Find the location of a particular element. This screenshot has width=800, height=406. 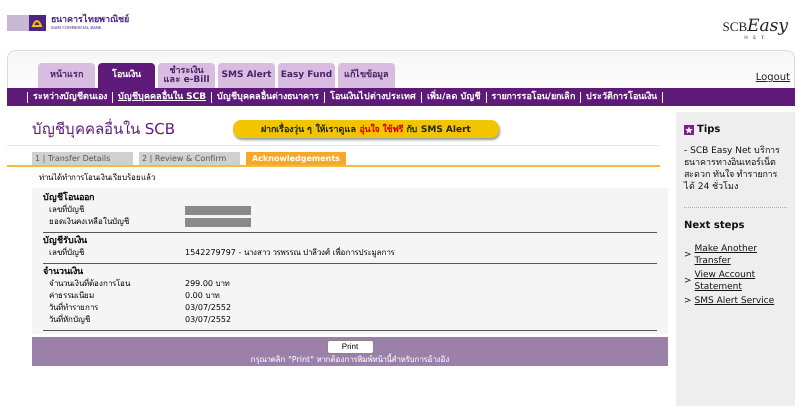

nav-tab: ชำระเงิน และ e-Bill is located at coordinates (186, 75).